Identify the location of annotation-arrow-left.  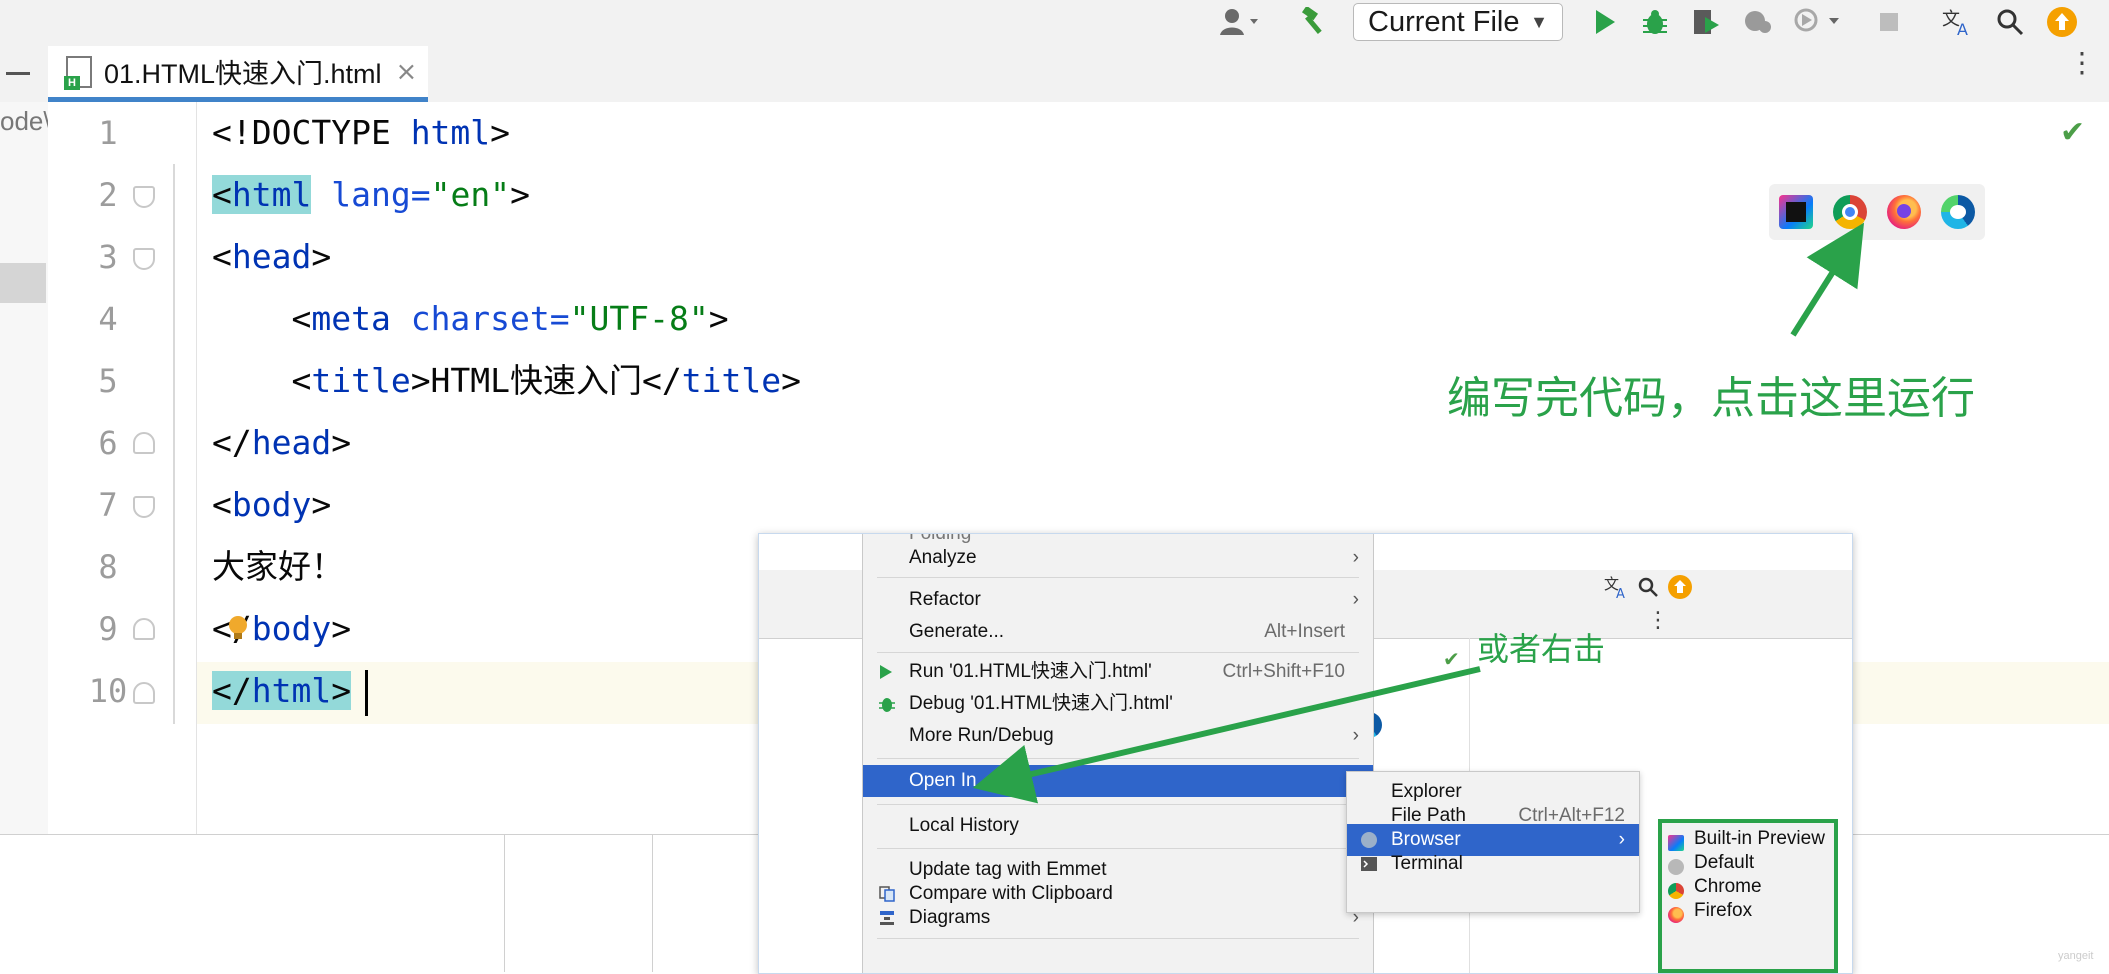
(1226, 735).